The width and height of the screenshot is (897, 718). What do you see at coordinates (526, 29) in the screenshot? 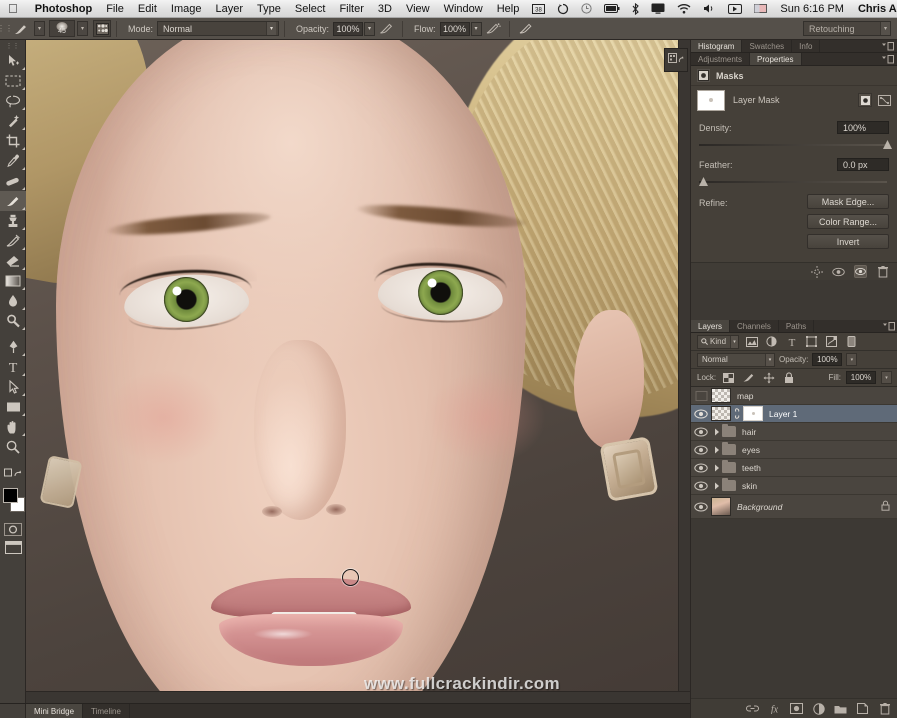
I see `tablet-pressure-icon` at bounding box center [526, 29].